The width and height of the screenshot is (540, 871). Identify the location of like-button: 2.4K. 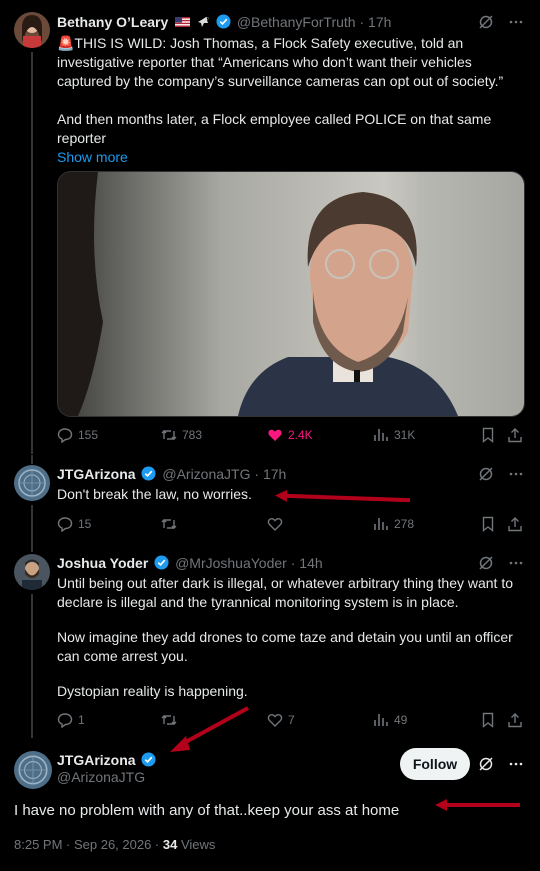
(290, 435).